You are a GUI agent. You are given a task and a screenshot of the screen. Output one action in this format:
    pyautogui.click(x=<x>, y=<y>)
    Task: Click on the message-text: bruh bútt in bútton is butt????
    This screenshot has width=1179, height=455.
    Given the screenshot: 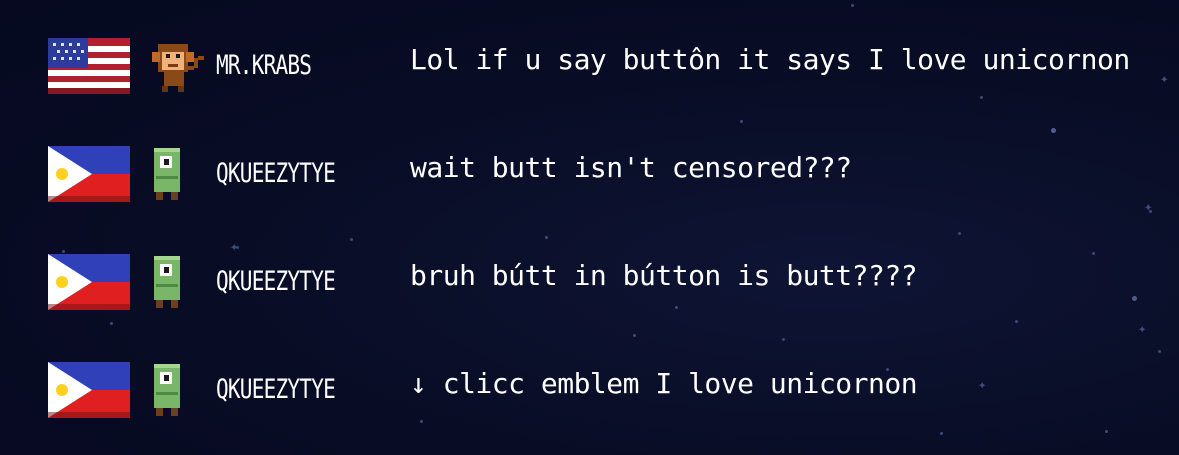 What is the action you would take?
    pyautogui.click(x=664, y=275)
    